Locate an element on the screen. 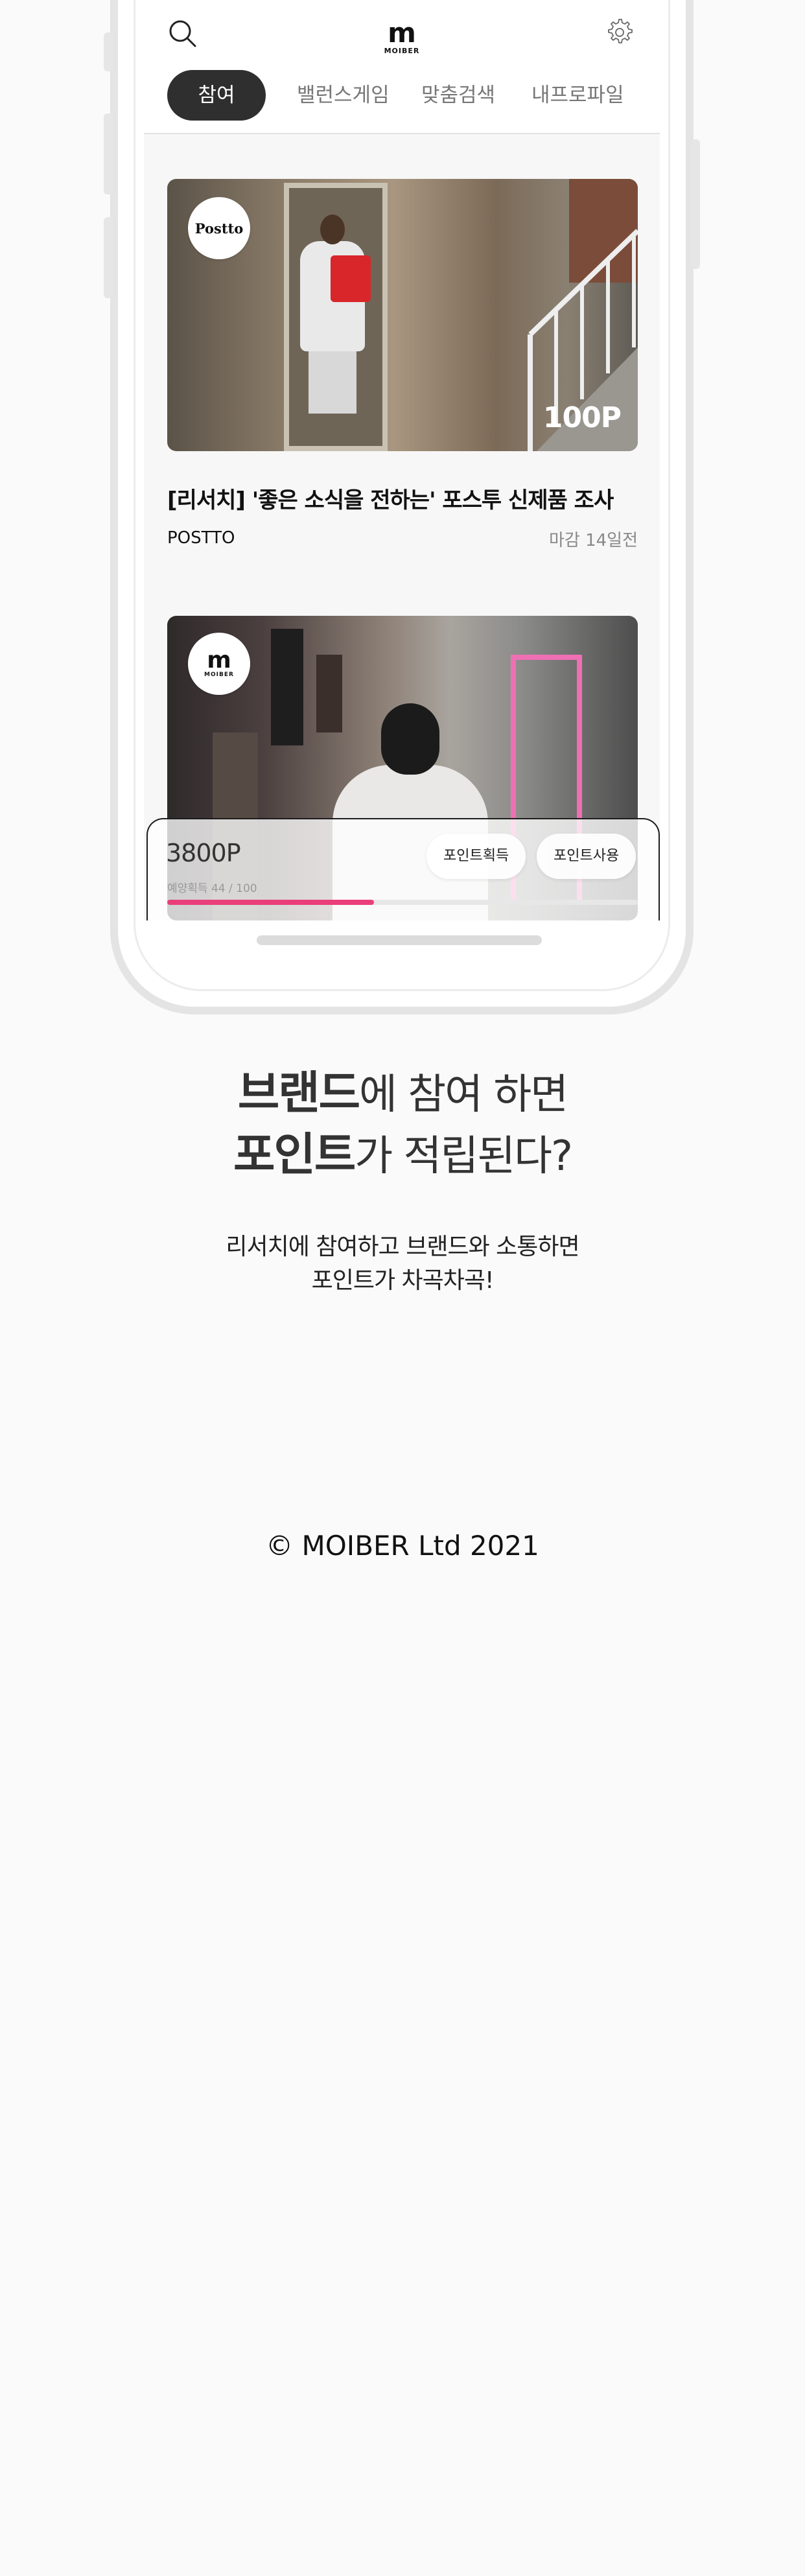  promo-subtext-line-2: 포인트가 차곡차곡! is located at coordinates (403, 1280).